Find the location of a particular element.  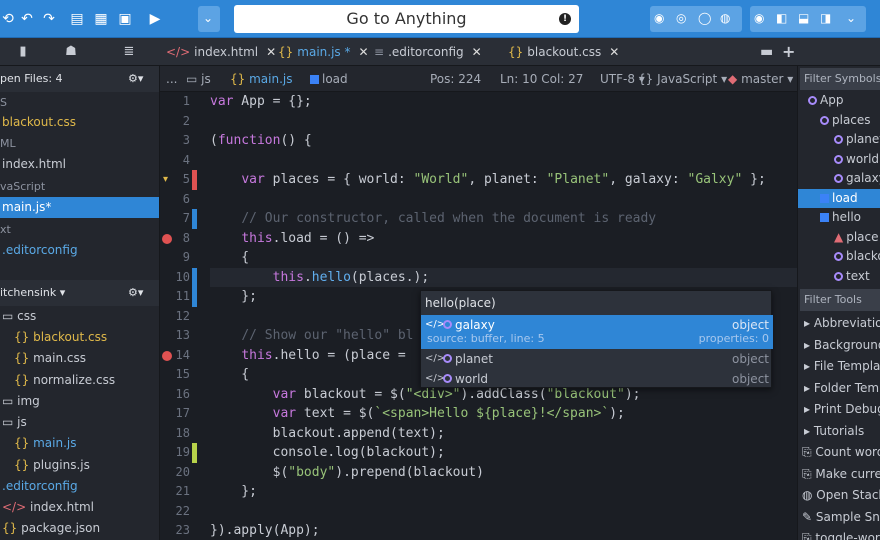

eye-icon: ◉ is located at coordinates (759, 18).